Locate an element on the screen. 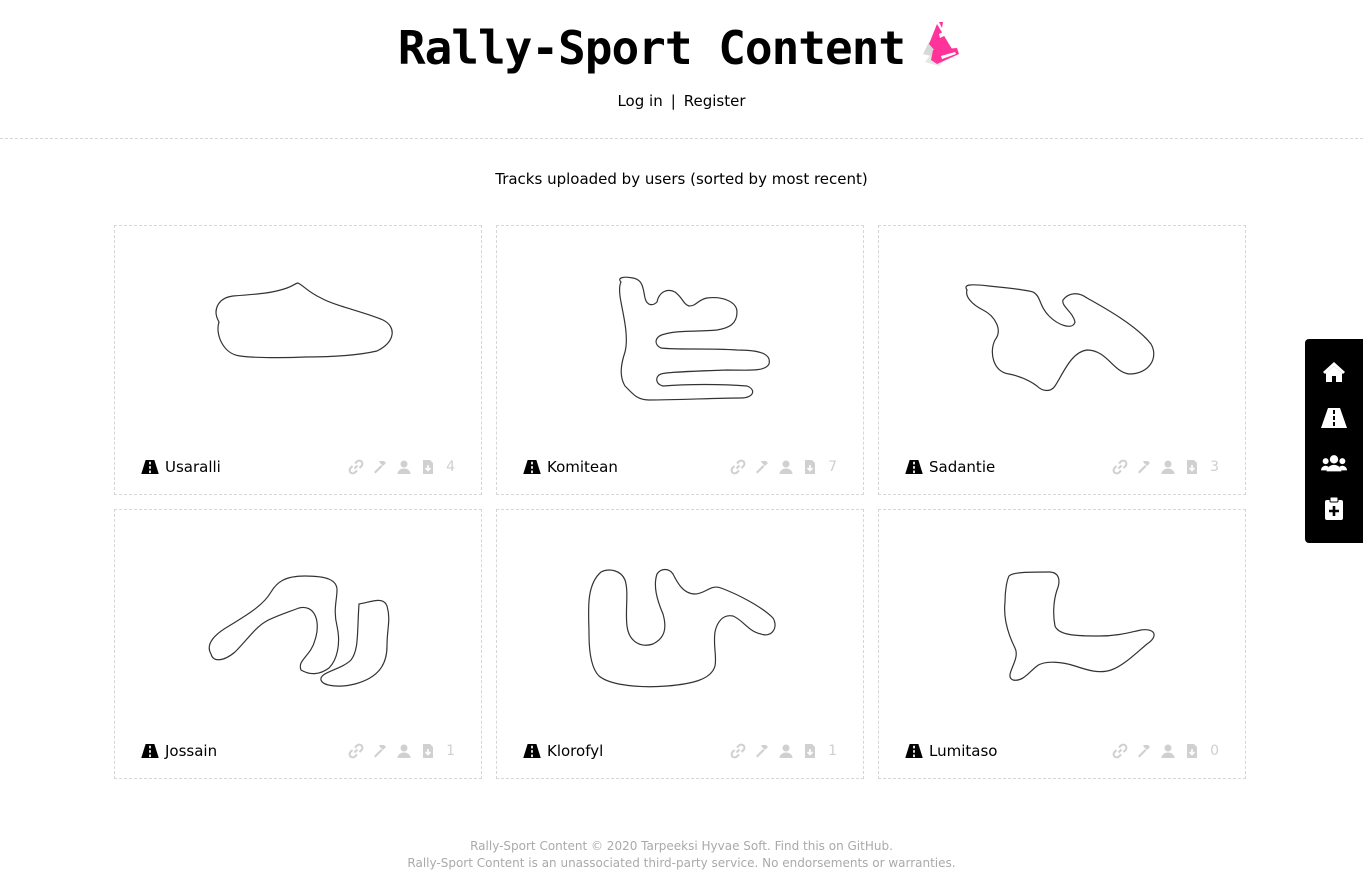 This screenshot has width=1363, height=883. track-name-link: Klorofyl is located at coordinates (563, 751).